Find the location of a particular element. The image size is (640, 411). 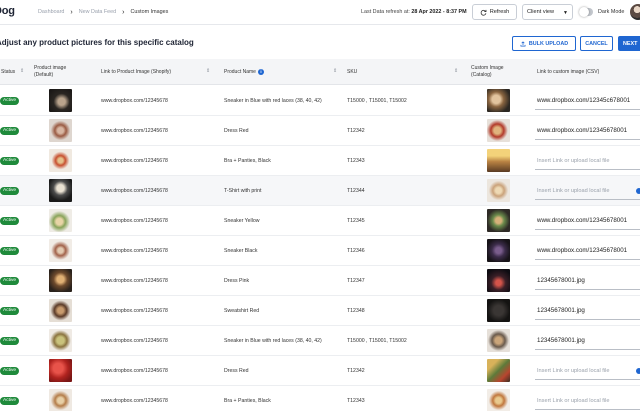

cancel-button: CANCEL is located at coordinates (596, 43).